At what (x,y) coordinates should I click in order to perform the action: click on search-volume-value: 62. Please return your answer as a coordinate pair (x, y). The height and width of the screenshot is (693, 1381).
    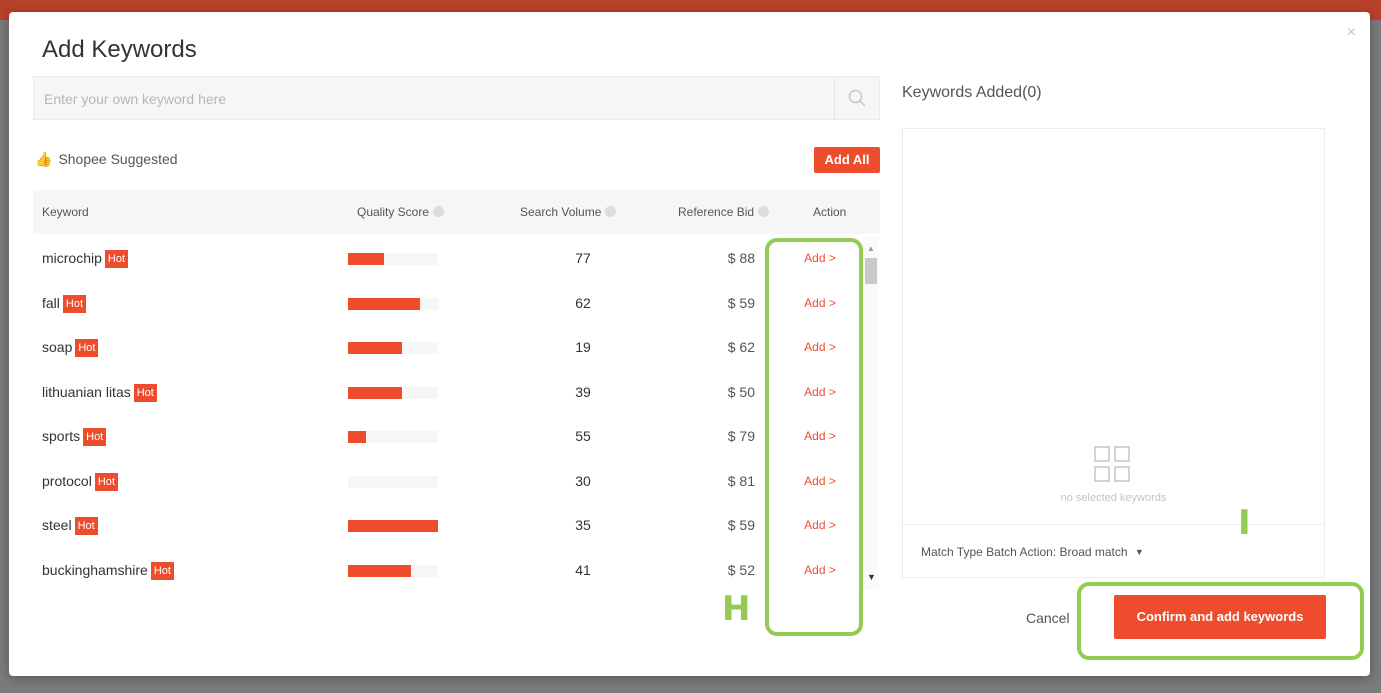
    Looking at the image, I should click on (583, 302).